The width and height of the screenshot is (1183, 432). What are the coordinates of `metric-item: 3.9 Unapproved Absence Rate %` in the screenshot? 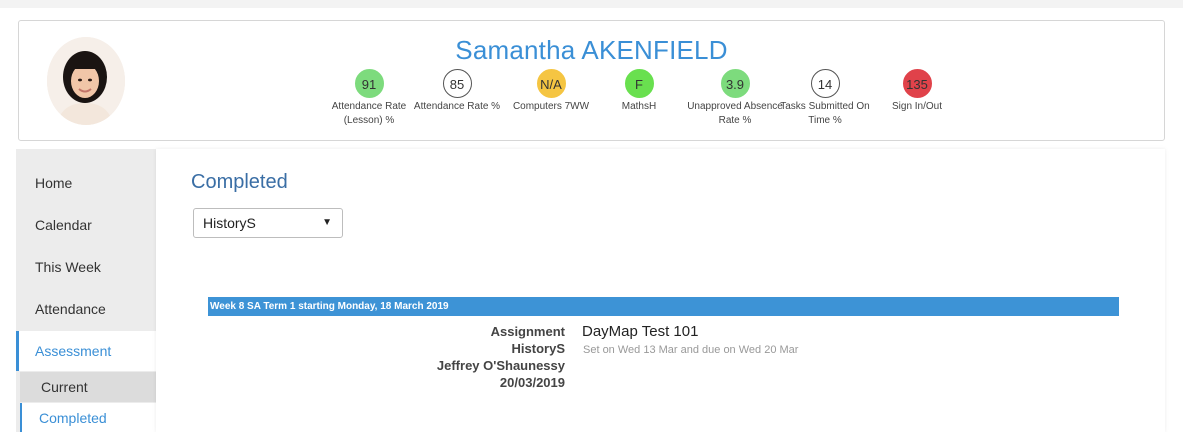 It's located at (735, 98).